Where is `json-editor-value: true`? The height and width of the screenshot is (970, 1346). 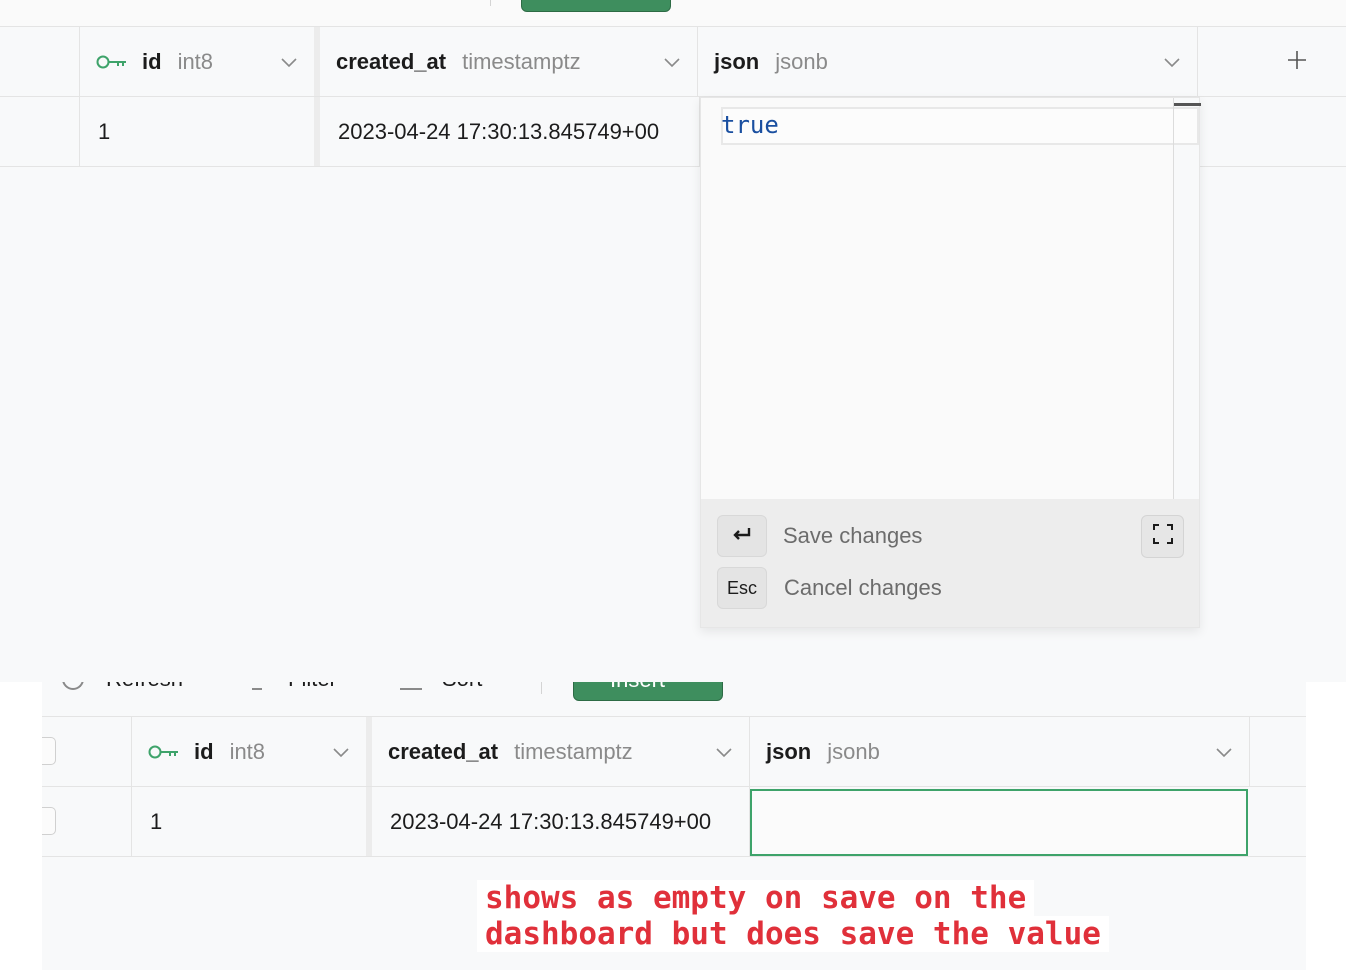 json-editor-value: true is located at coordinates (750, 125).